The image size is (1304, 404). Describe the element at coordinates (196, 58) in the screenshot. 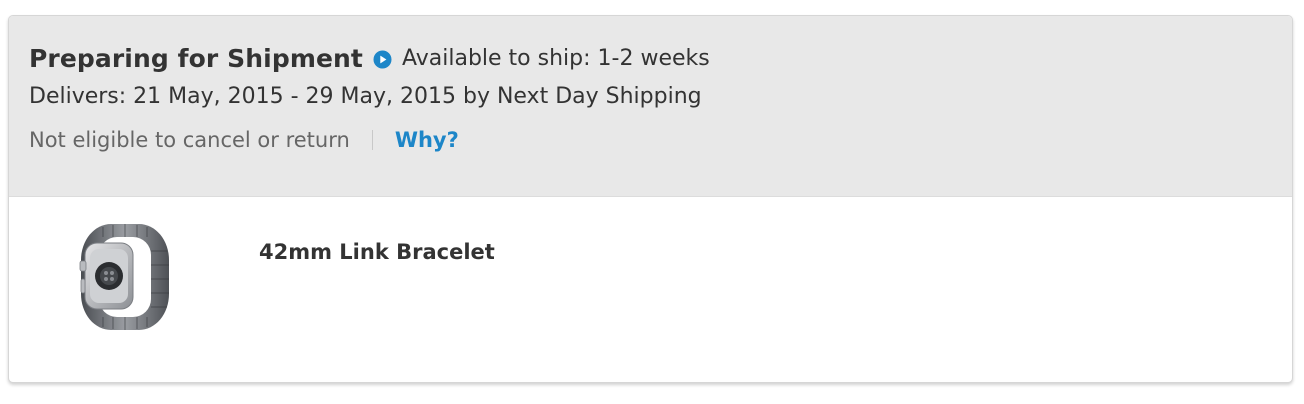

I see `status-title: Preparing for Shipment` at that location.